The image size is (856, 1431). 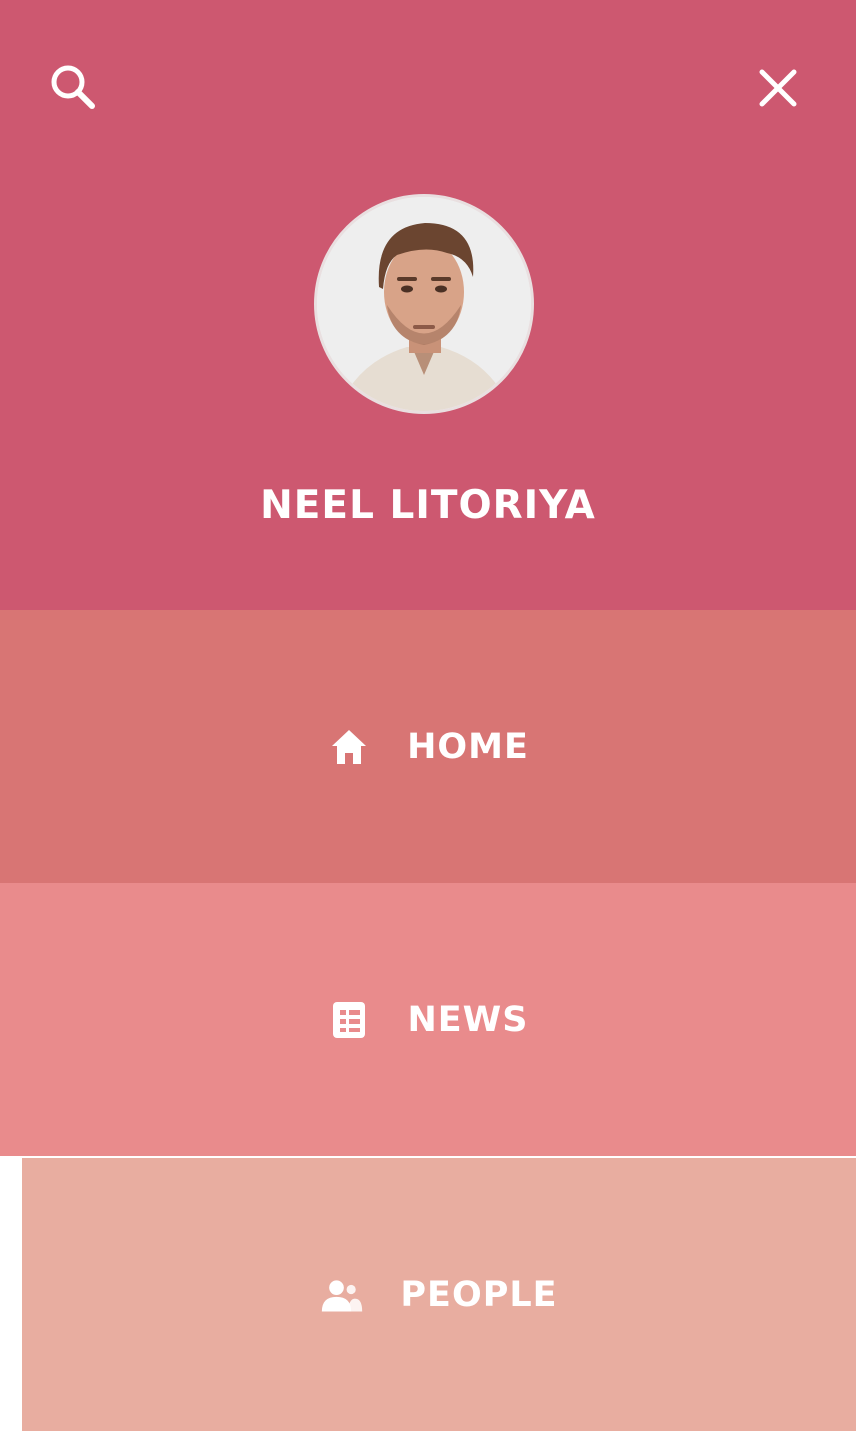 I want to click on avatar, so click(x=424, y=304).